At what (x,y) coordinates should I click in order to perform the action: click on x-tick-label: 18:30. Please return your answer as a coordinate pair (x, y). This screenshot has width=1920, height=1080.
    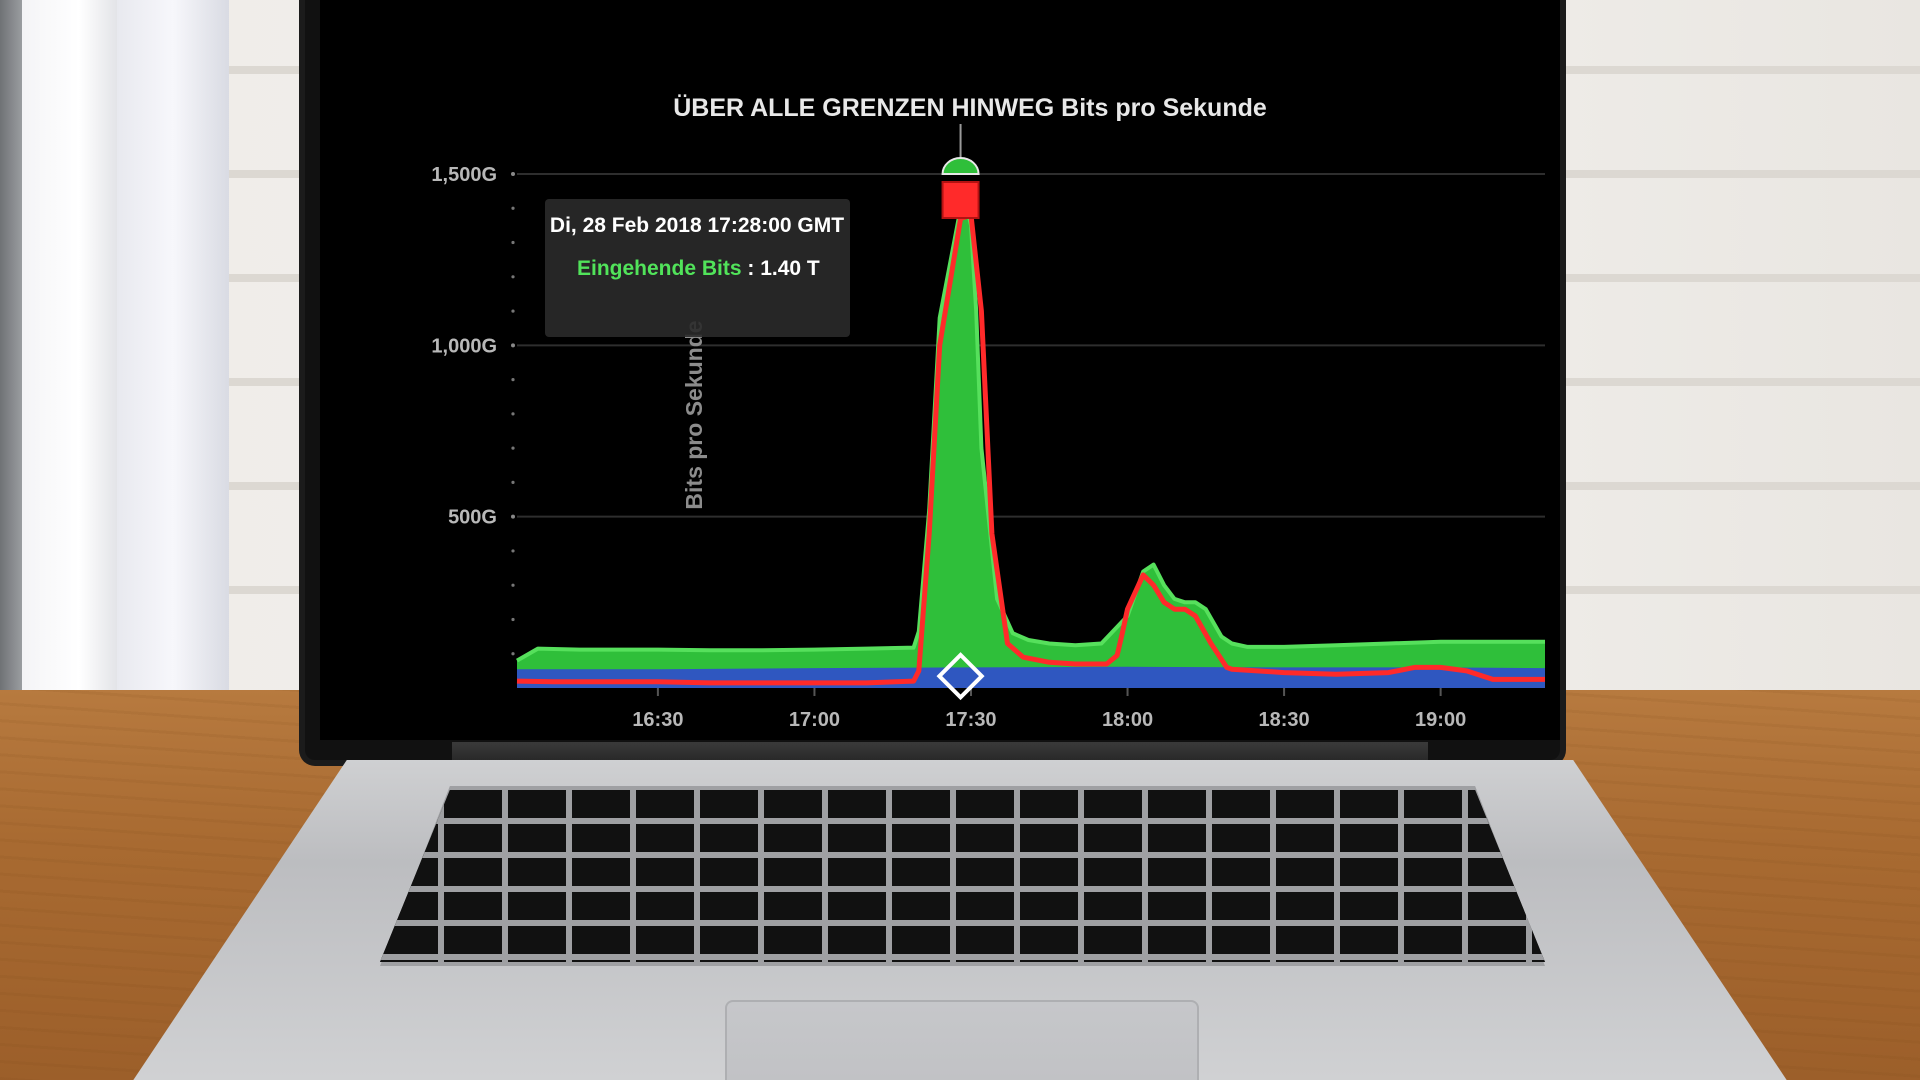
    Looking at the image, I should click on (1284, 720).